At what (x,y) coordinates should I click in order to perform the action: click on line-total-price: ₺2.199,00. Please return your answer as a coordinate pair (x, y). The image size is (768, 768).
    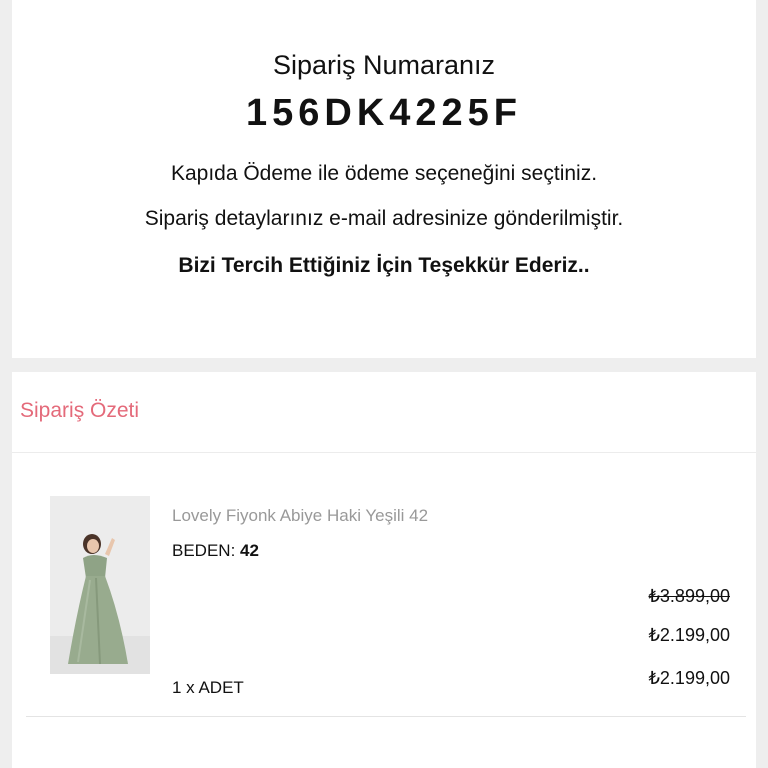
    Looking at the image, I should click on (689, 678).